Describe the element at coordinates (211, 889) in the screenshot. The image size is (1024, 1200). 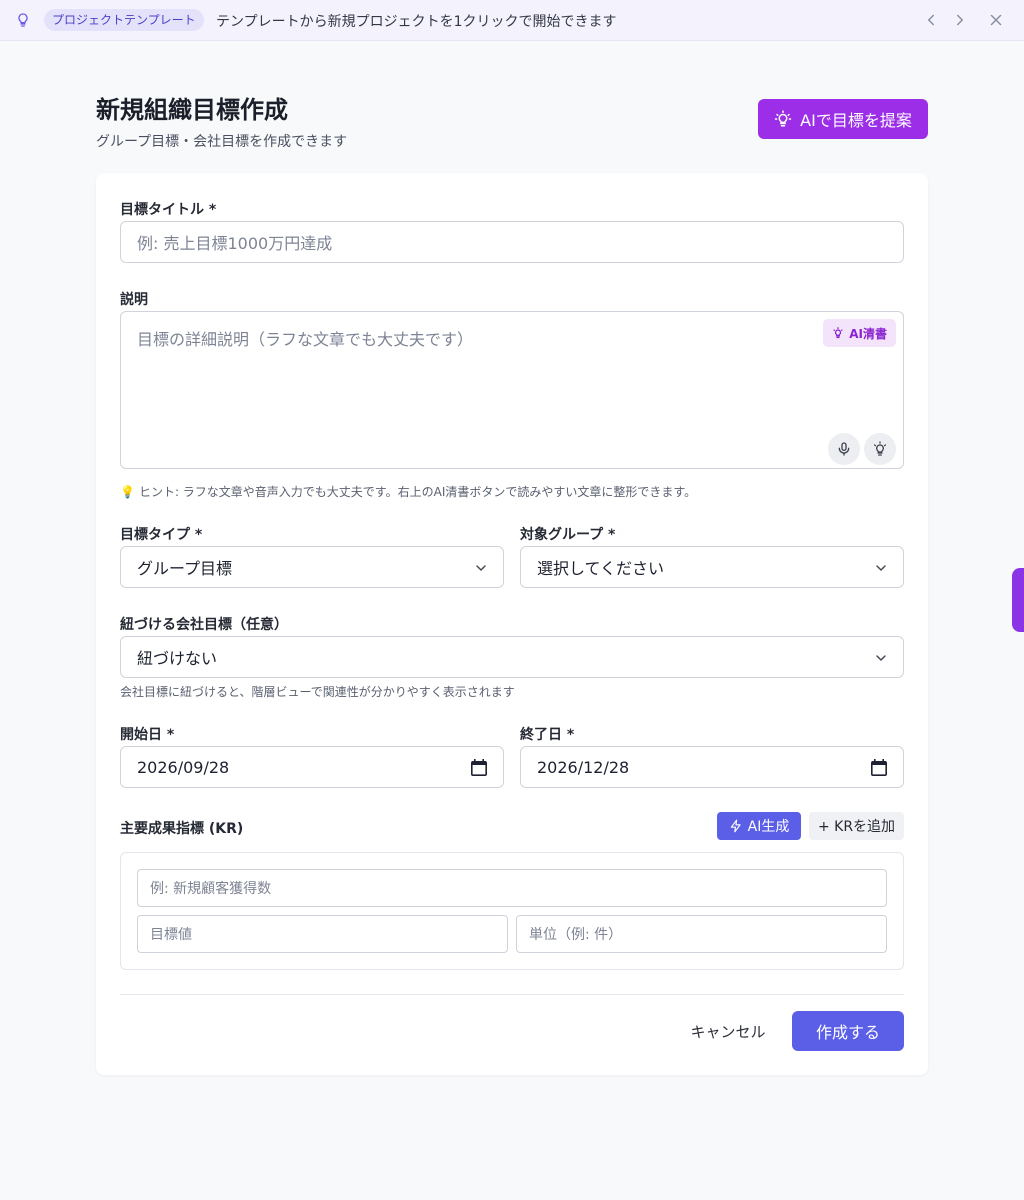
I see `kr-name-placeholder: 例: 新規顧客獲得数` at that location.